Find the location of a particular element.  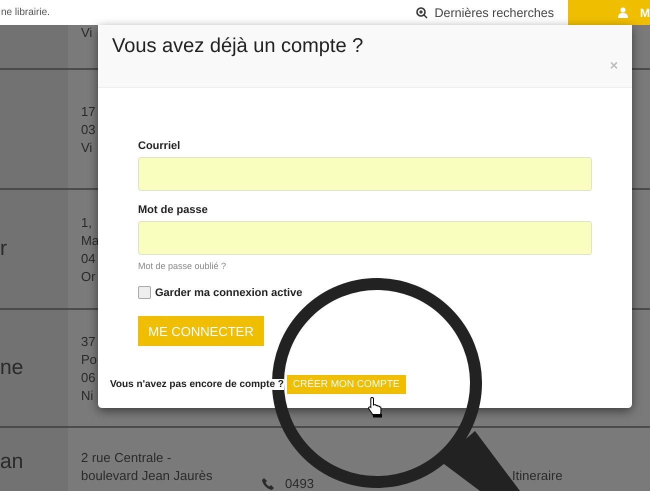

address-line: Ma is located at coordinates (90, 240).